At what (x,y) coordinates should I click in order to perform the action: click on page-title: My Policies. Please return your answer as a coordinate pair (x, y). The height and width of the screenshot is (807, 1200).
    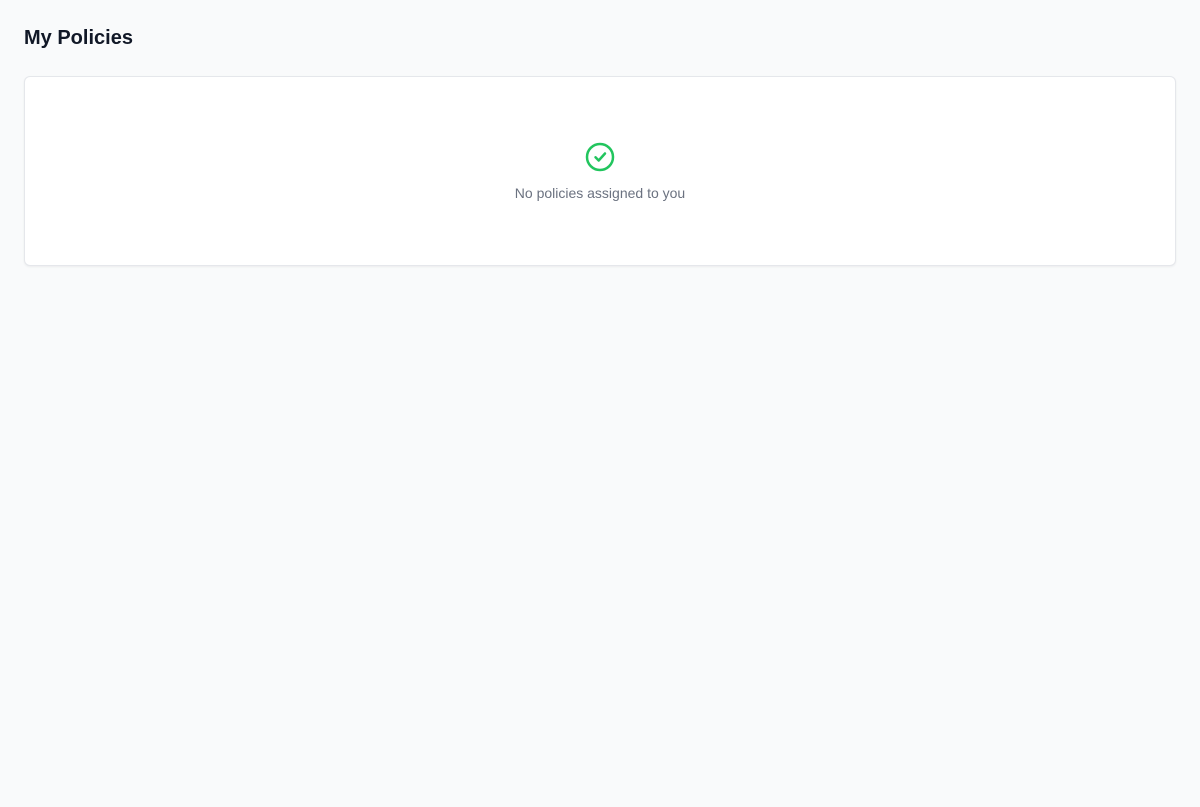
    Looking at the image, I should click on (78, 38).